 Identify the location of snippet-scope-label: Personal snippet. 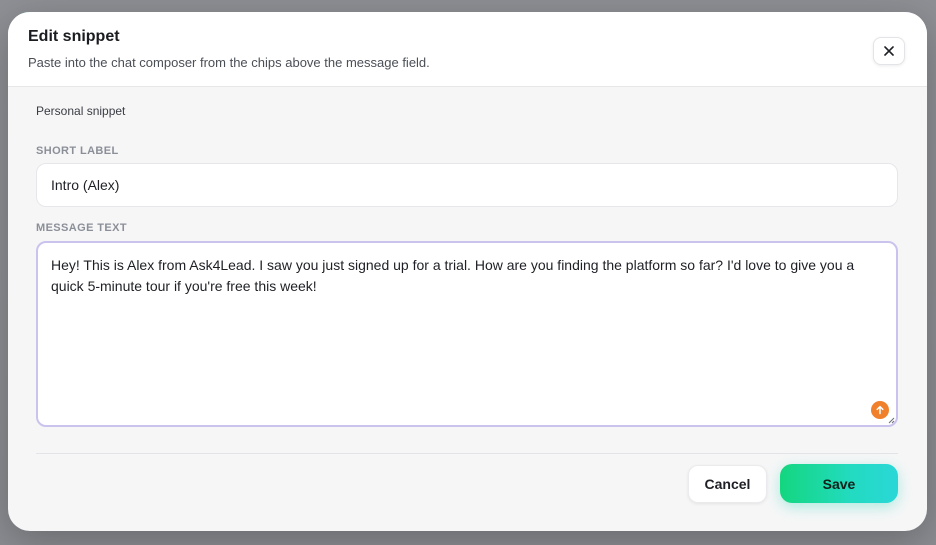
(81, 111).